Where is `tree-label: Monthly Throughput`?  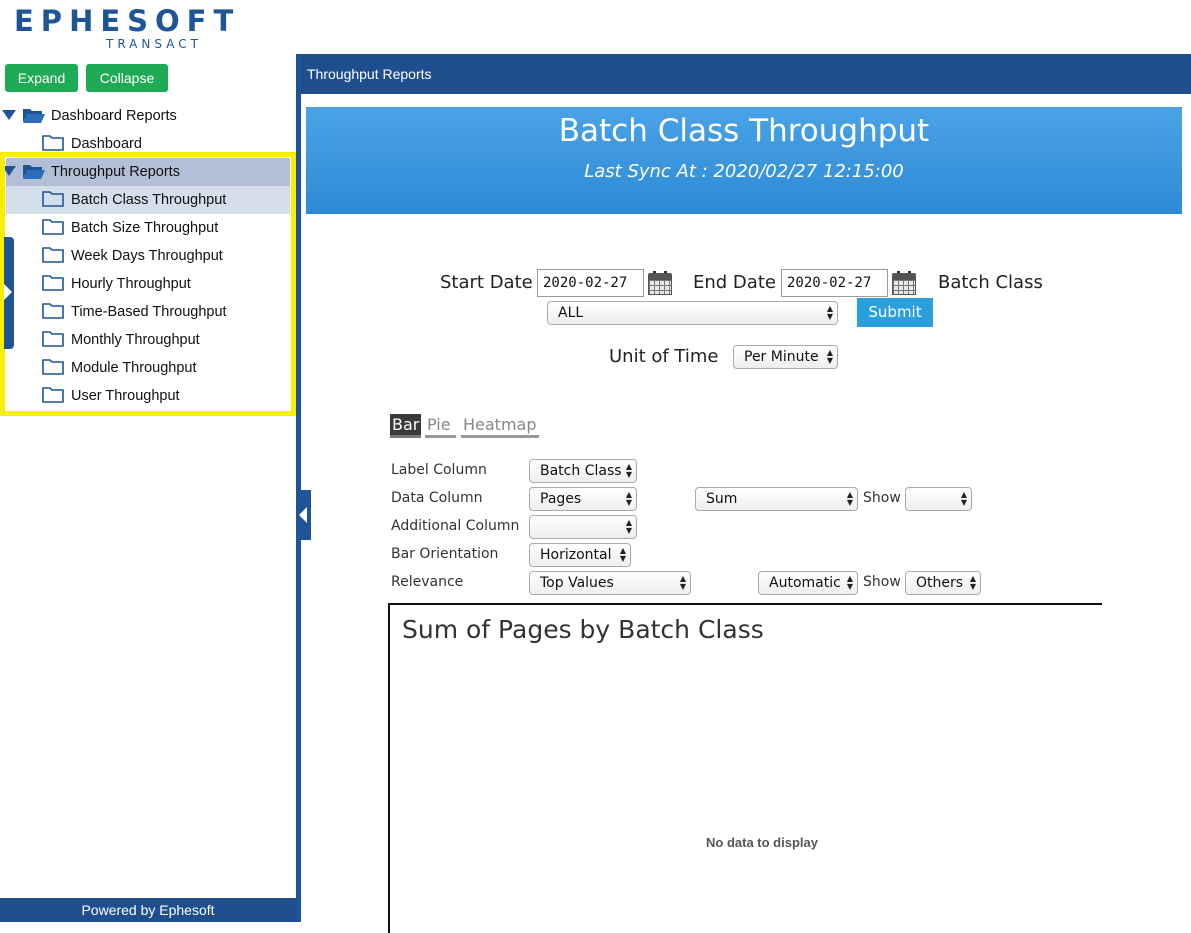
tree-label: Monthly Throughput is located at coordinates (135, 340).